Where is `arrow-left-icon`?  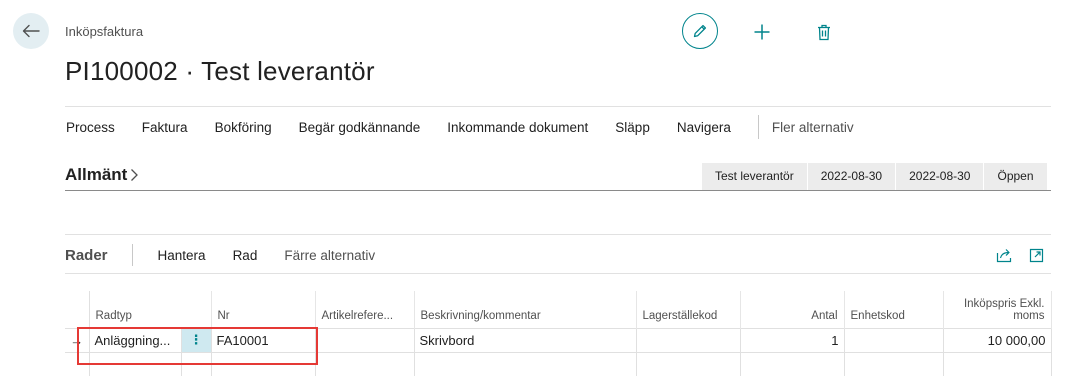 arrow-left-icon is located at coordinates (31, 31).